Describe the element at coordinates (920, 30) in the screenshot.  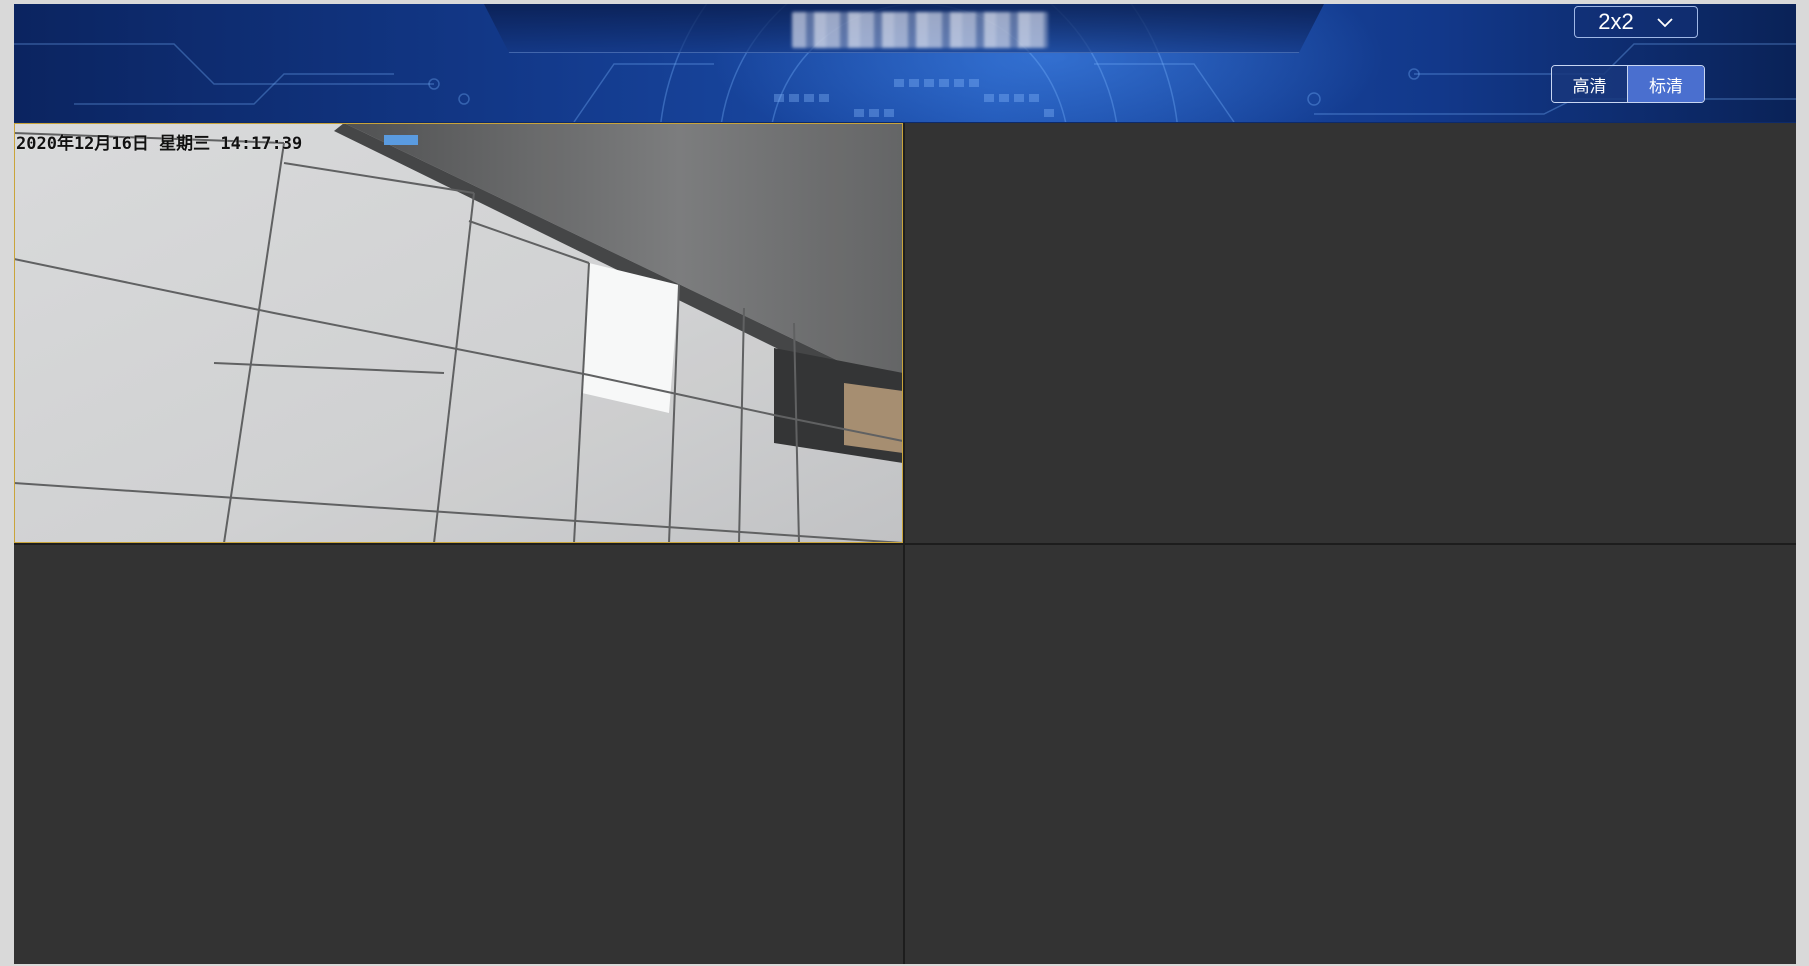
I see `obscured-title` at that location.